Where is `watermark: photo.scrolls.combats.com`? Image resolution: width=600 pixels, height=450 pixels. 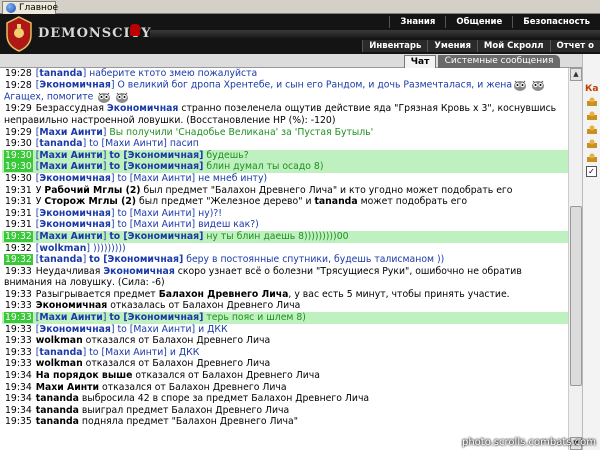 watermark: photo.scrolls.combats.com is located at coordinates (528, 442).